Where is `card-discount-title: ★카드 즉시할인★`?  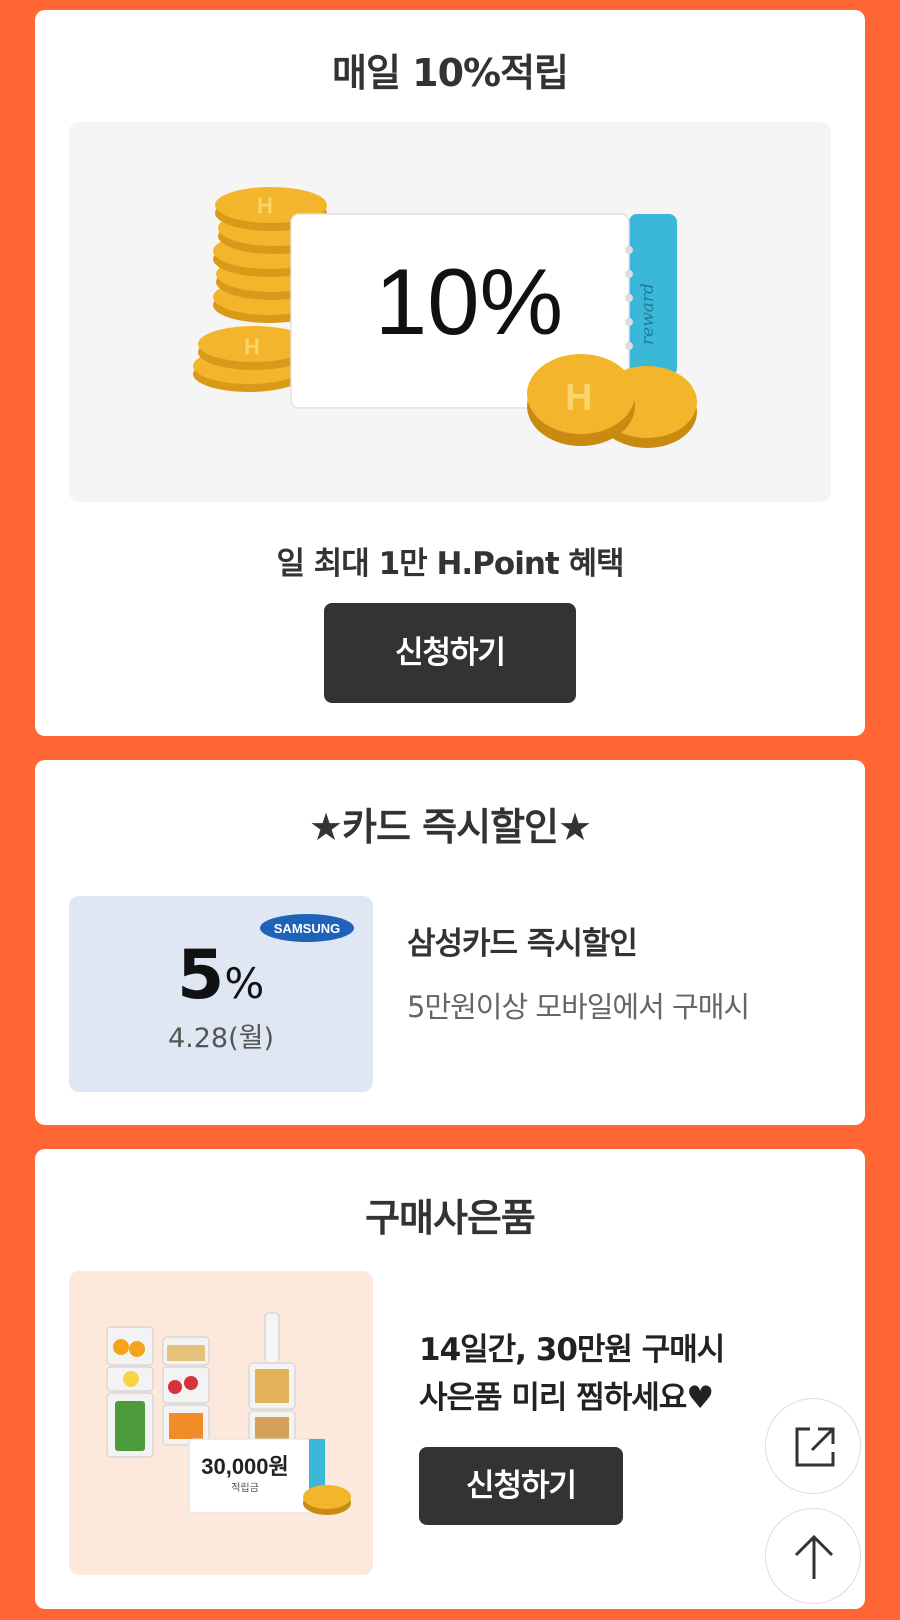
card-discount-title: ★카드 즉시할인★ is located at coordinates (450, 827).